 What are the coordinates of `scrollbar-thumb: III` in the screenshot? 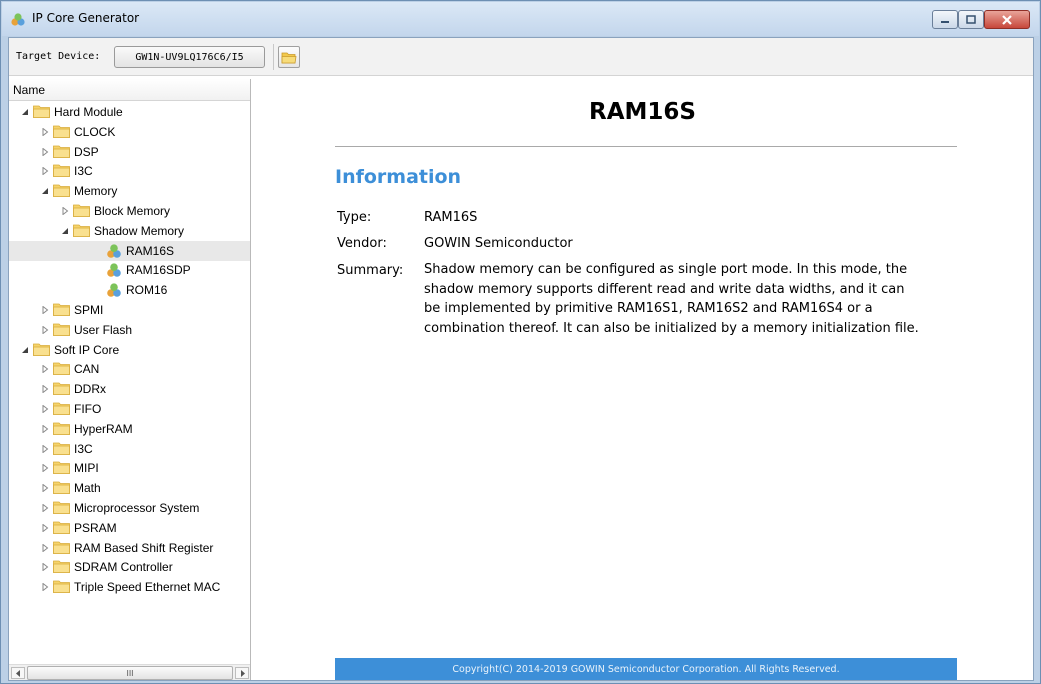 It's located at (130, 673).